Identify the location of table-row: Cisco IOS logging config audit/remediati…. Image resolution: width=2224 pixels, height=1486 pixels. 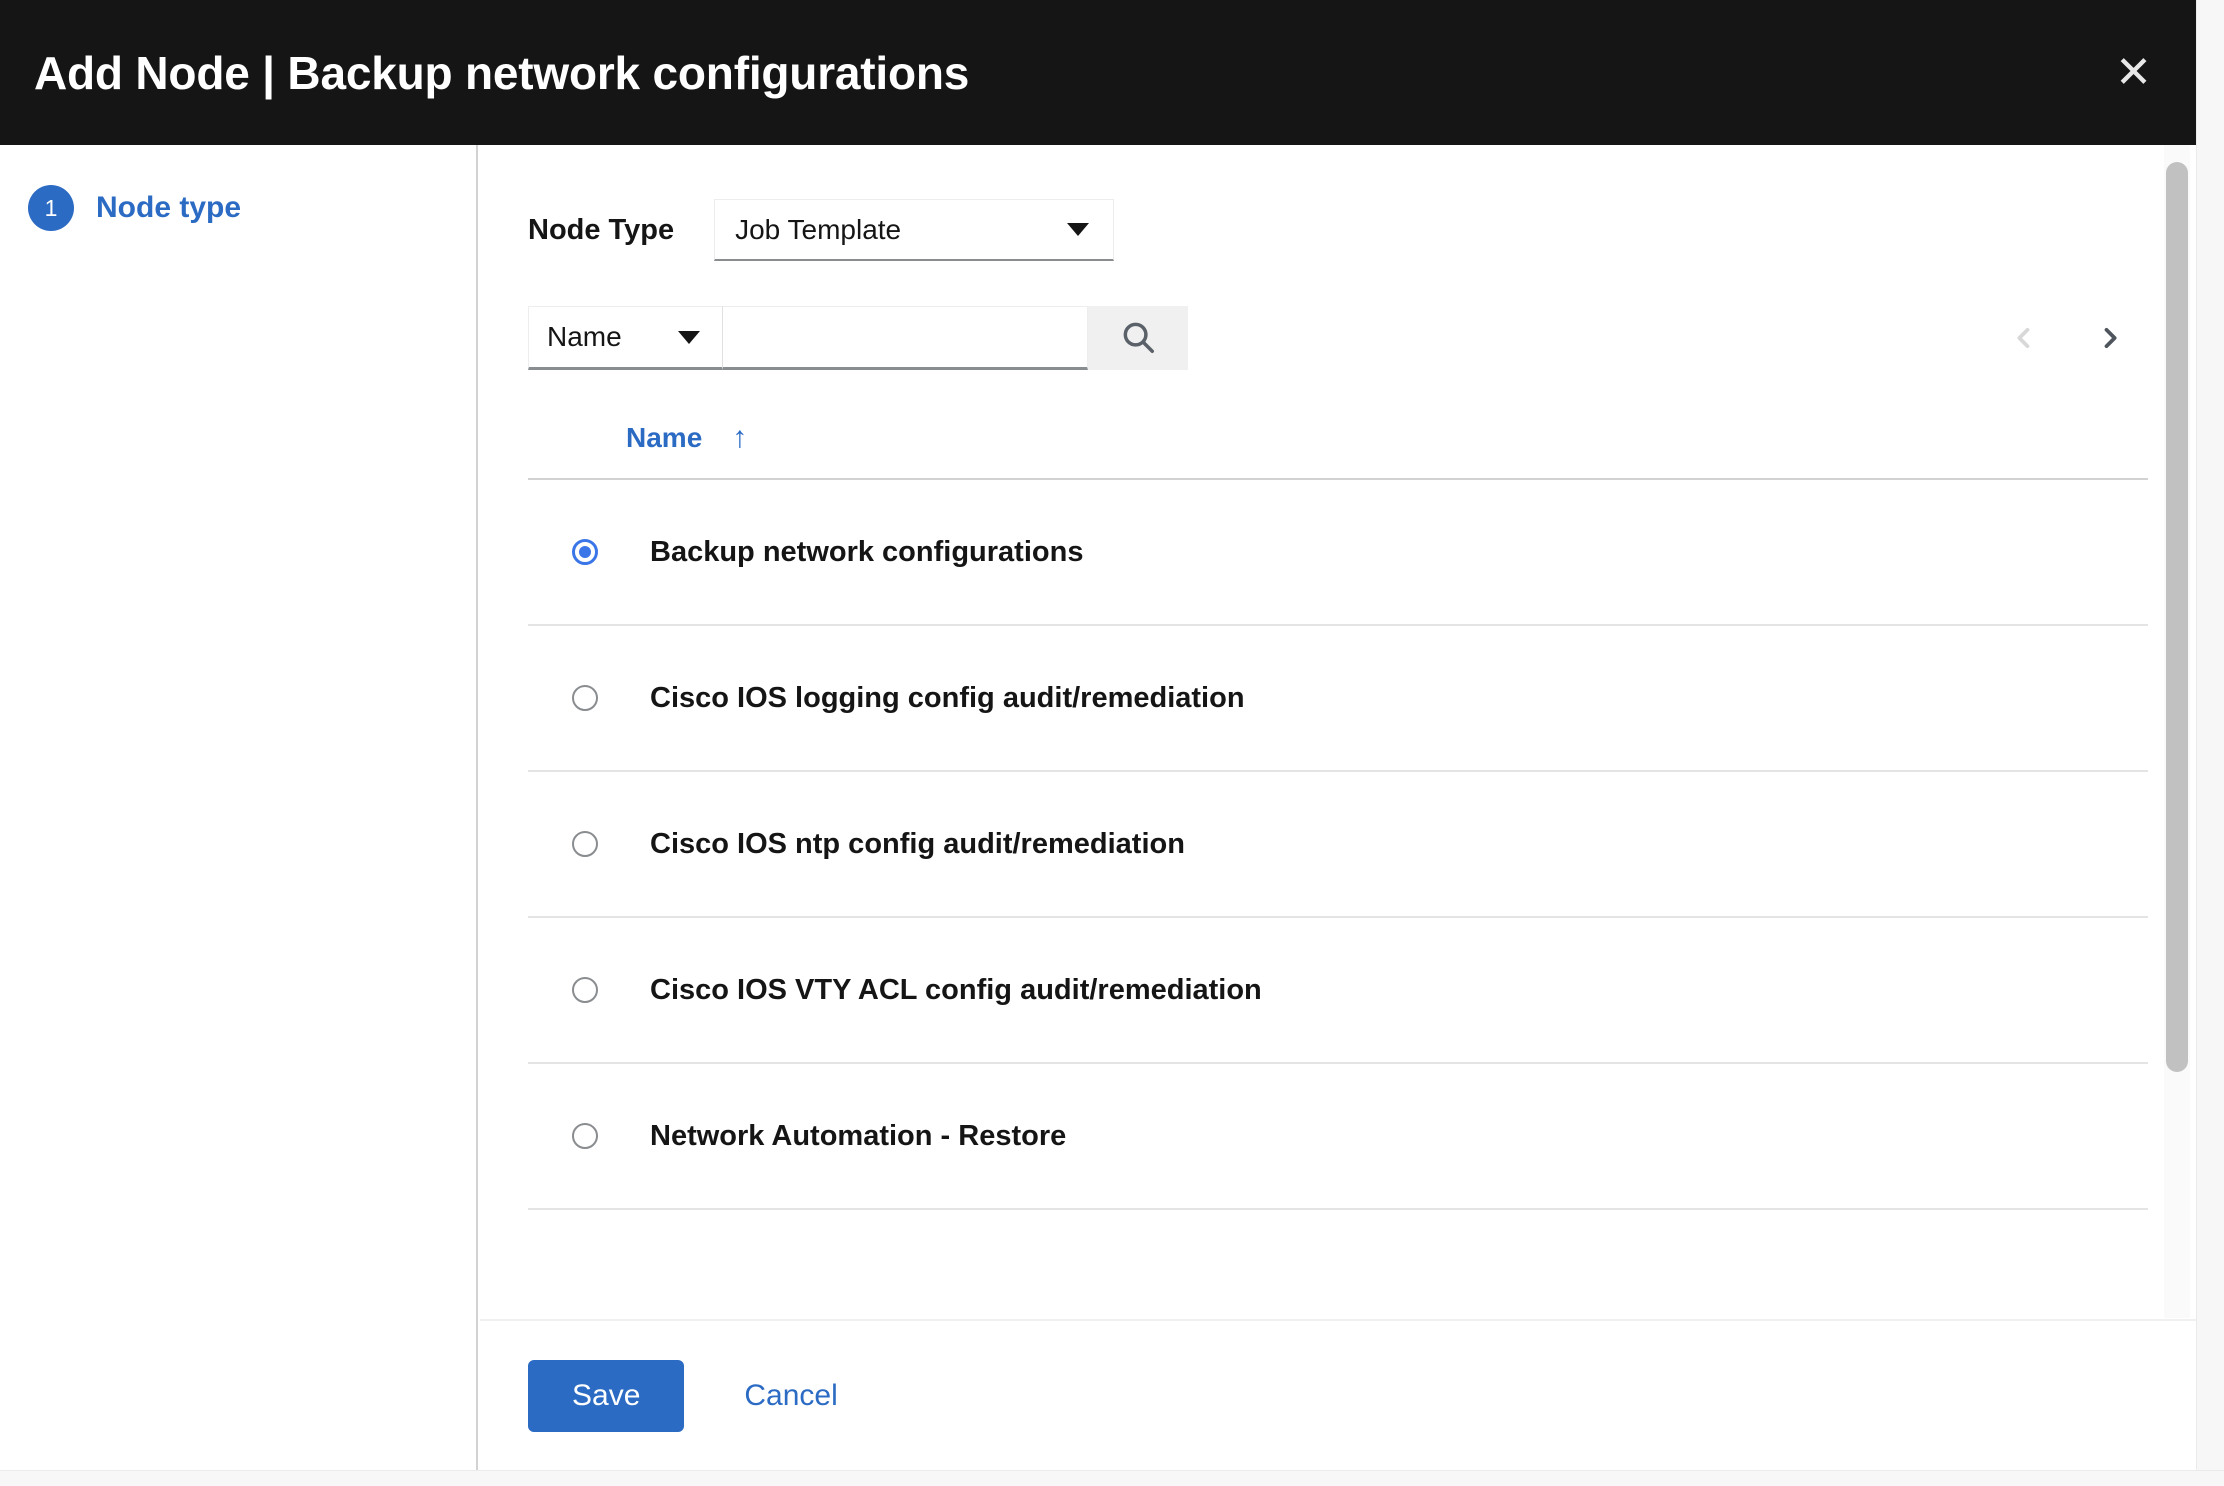
(1338, 699).